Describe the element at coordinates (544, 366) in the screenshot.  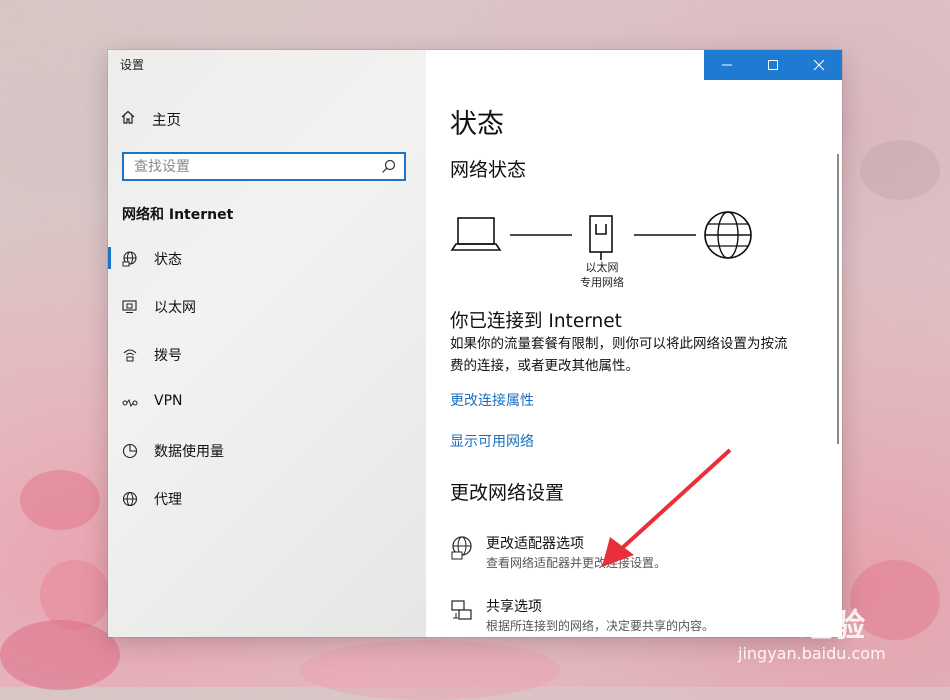
I see `description-line: 费的连接，或者更改其他属性。` at that location.